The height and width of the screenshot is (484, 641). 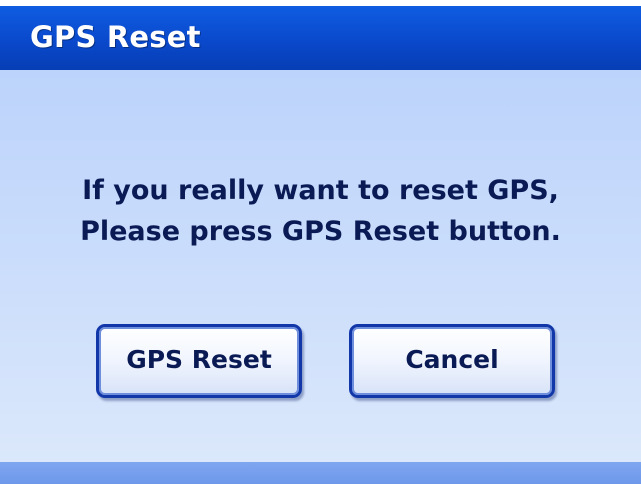 What do you see at coordinates (115, 37) in the screenshot?
I see `dialog-title: GPS Reset` at bounding box center [115, 37].